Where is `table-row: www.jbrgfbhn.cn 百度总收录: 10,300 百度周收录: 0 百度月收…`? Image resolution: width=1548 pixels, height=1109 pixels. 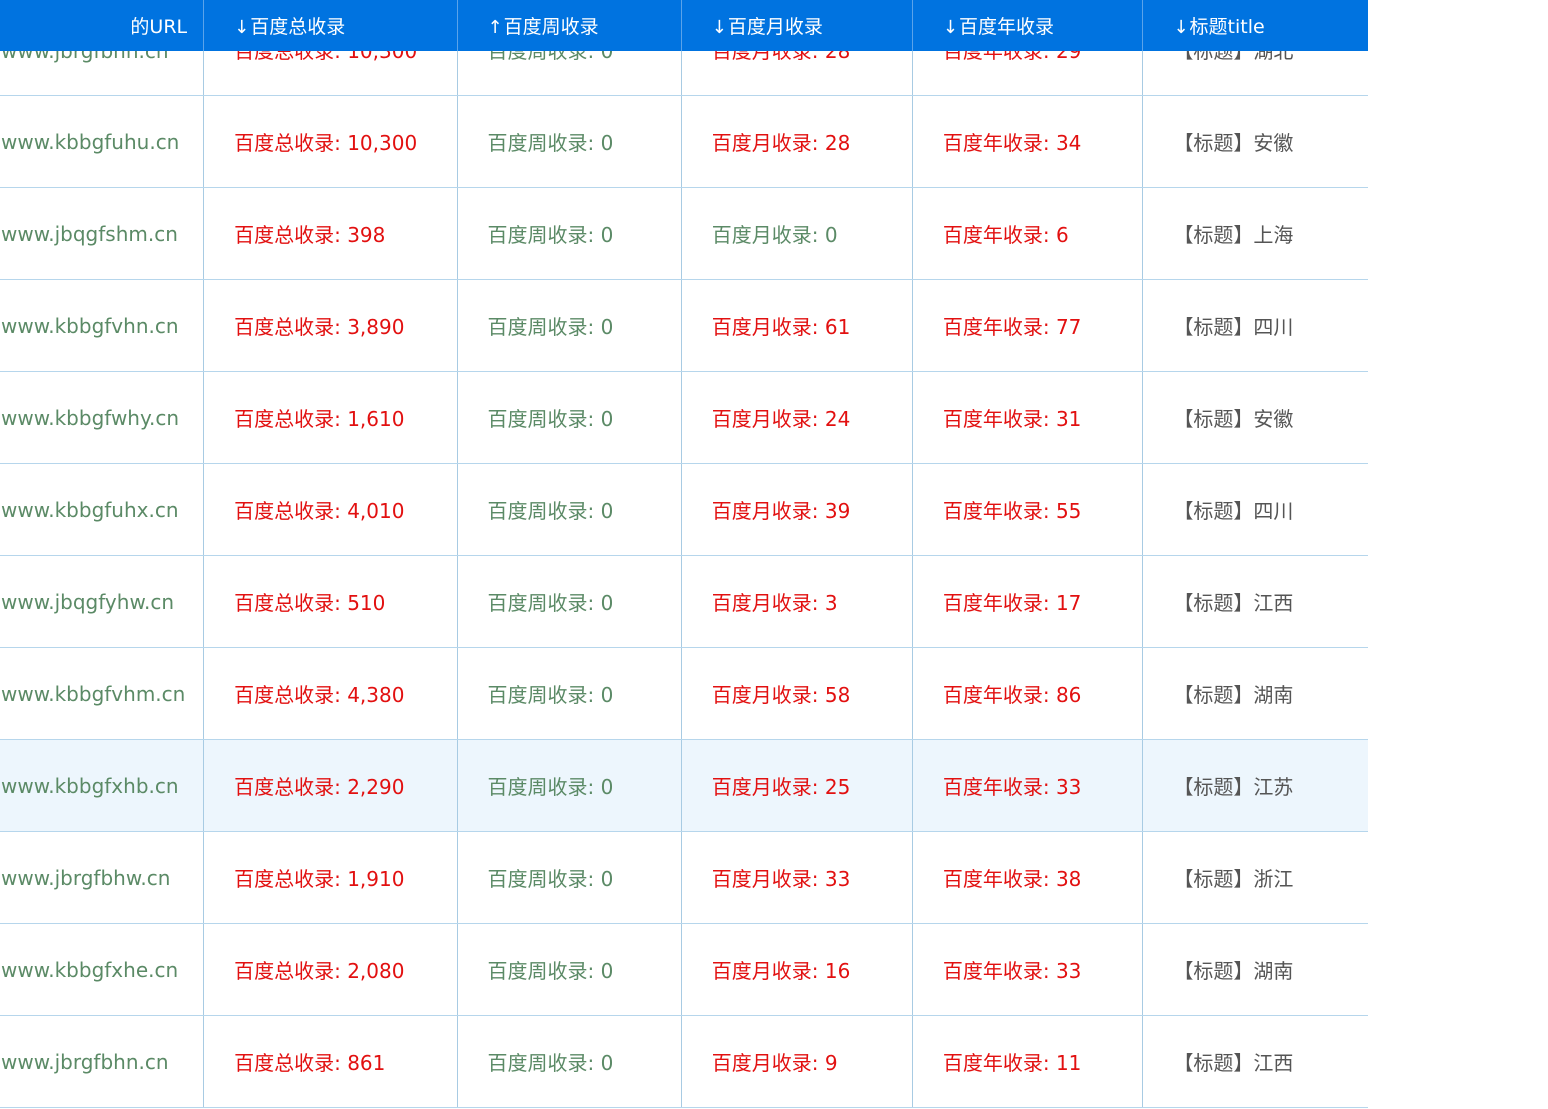 table-row: www.jbrgfbhn.cn 百度总收录: 10,300 百度周收录: 0 百度月收… is located at coordinates (684, 73).